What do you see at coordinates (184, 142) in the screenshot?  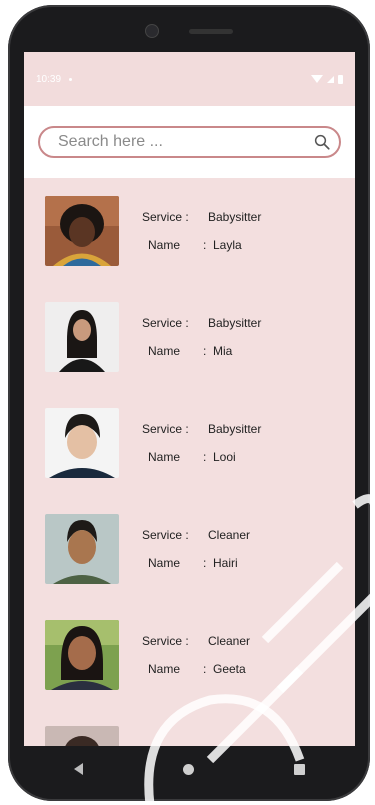 I see `search-input` at bounding box center [184, 142].